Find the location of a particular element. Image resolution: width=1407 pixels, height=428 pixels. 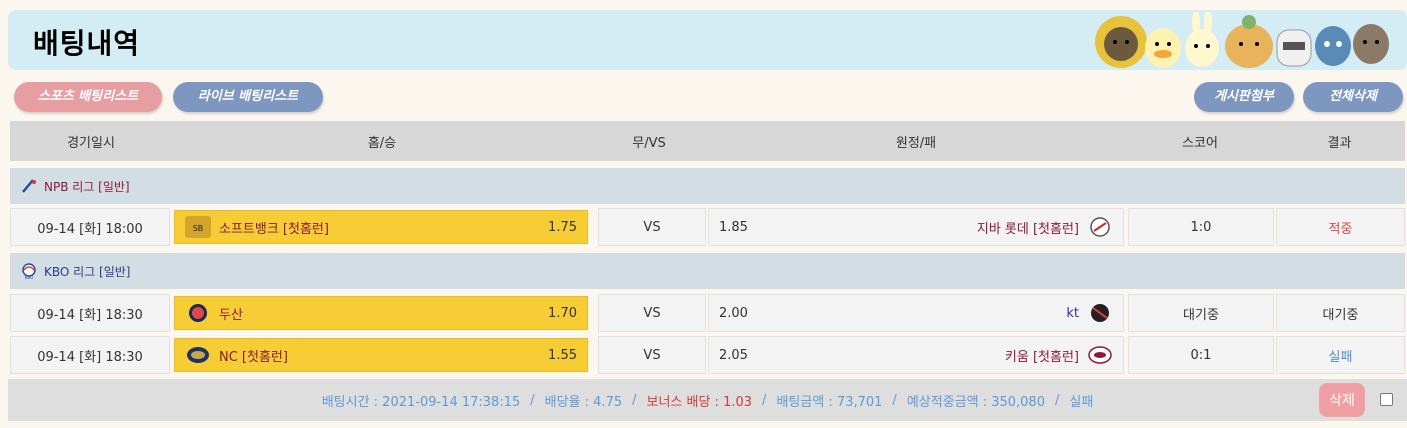

column-header-score: 스코어 is located at coordinates (1200, 141).